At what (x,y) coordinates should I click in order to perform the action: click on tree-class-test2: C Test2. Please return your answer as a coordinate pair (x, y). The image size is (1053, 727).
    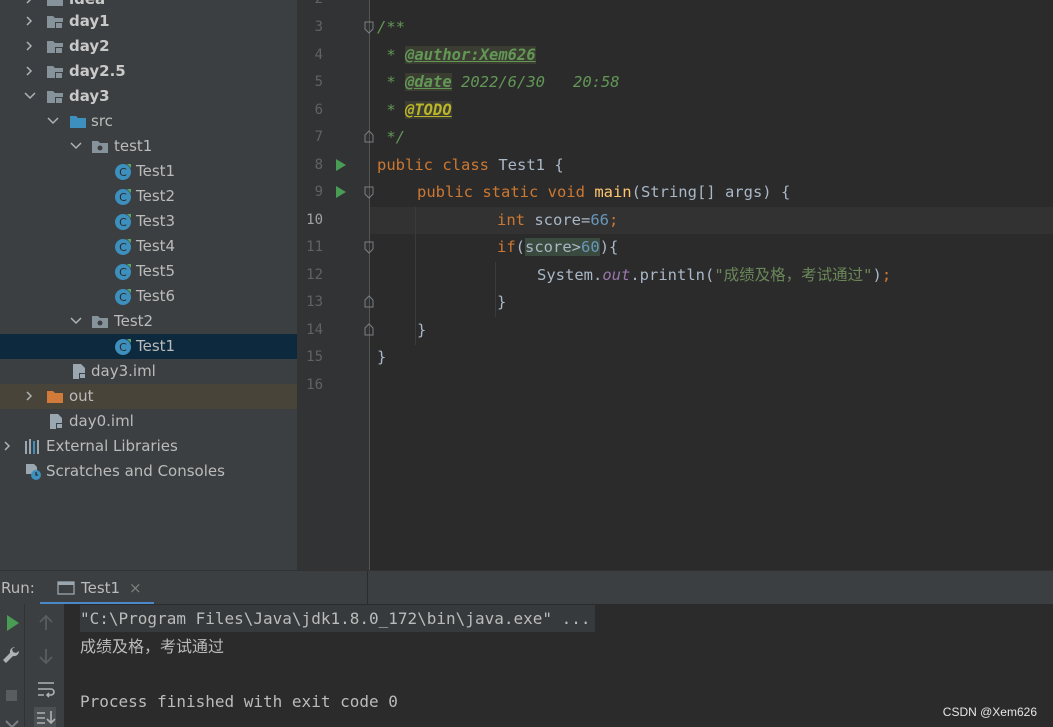
    Looking at the image, I should click on (148, 196).